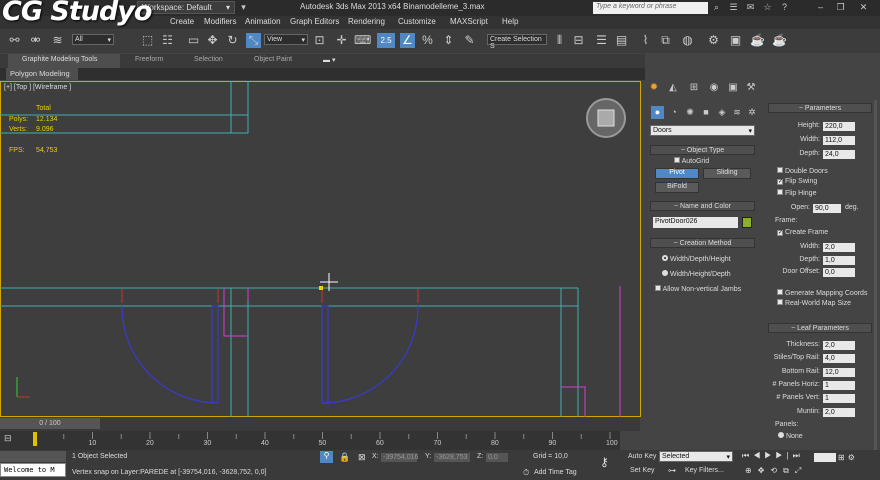 The image size is (880, 480). I want to click on pivot-button: Pivot, so click(677, 173).